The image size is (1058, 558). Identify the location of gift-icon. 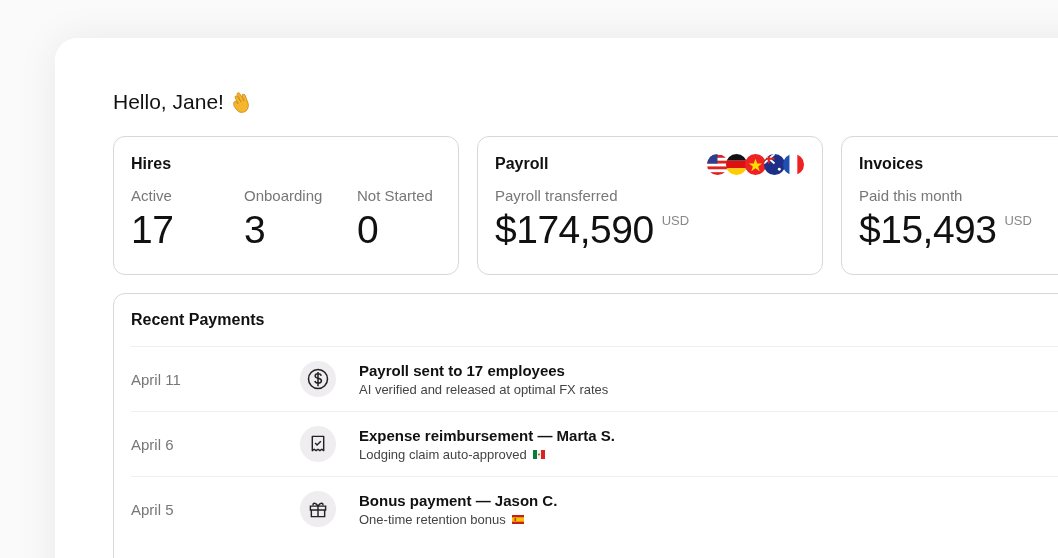
(318, 509).